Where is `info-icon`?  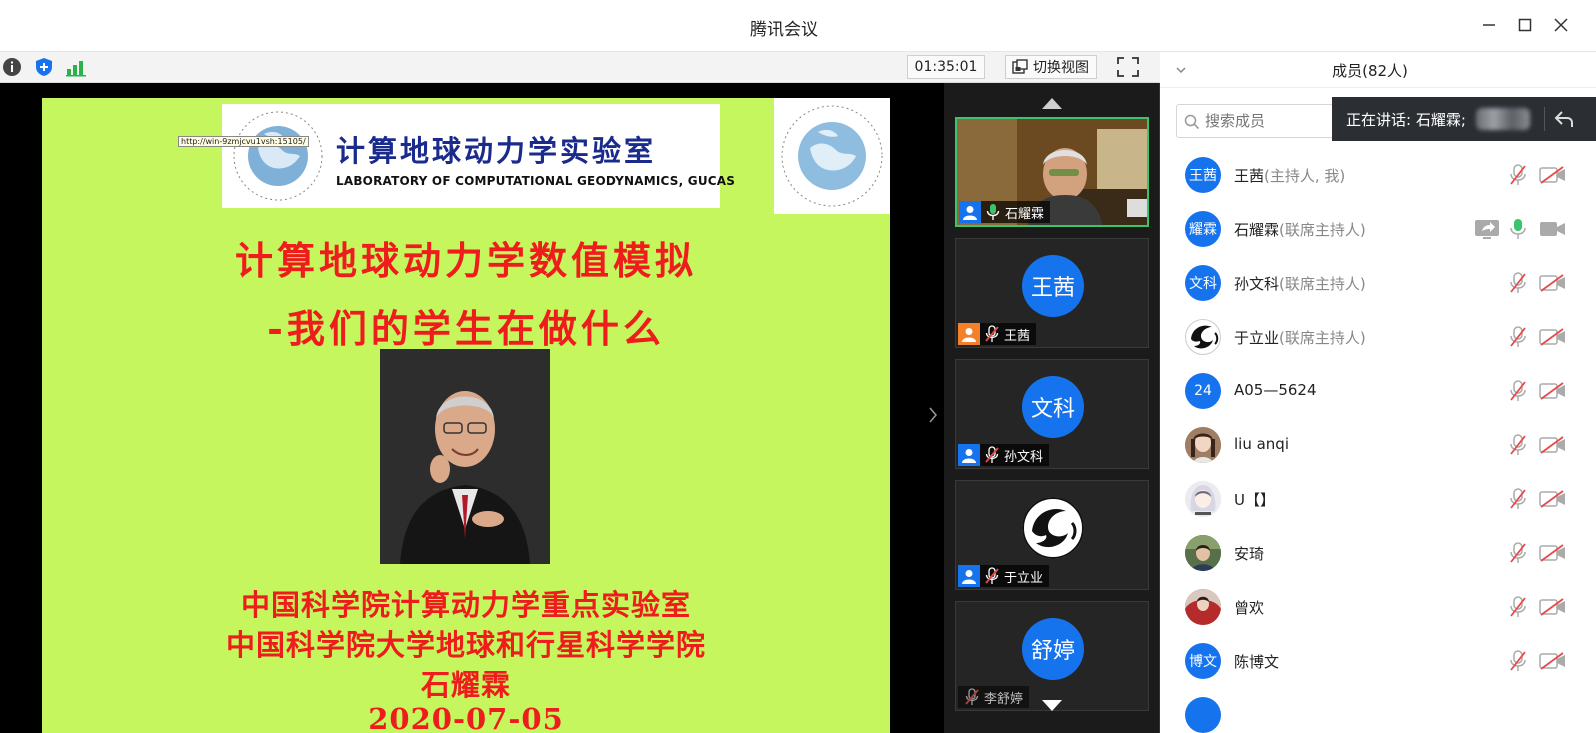
info-icon is located at coordinates (12, 67).